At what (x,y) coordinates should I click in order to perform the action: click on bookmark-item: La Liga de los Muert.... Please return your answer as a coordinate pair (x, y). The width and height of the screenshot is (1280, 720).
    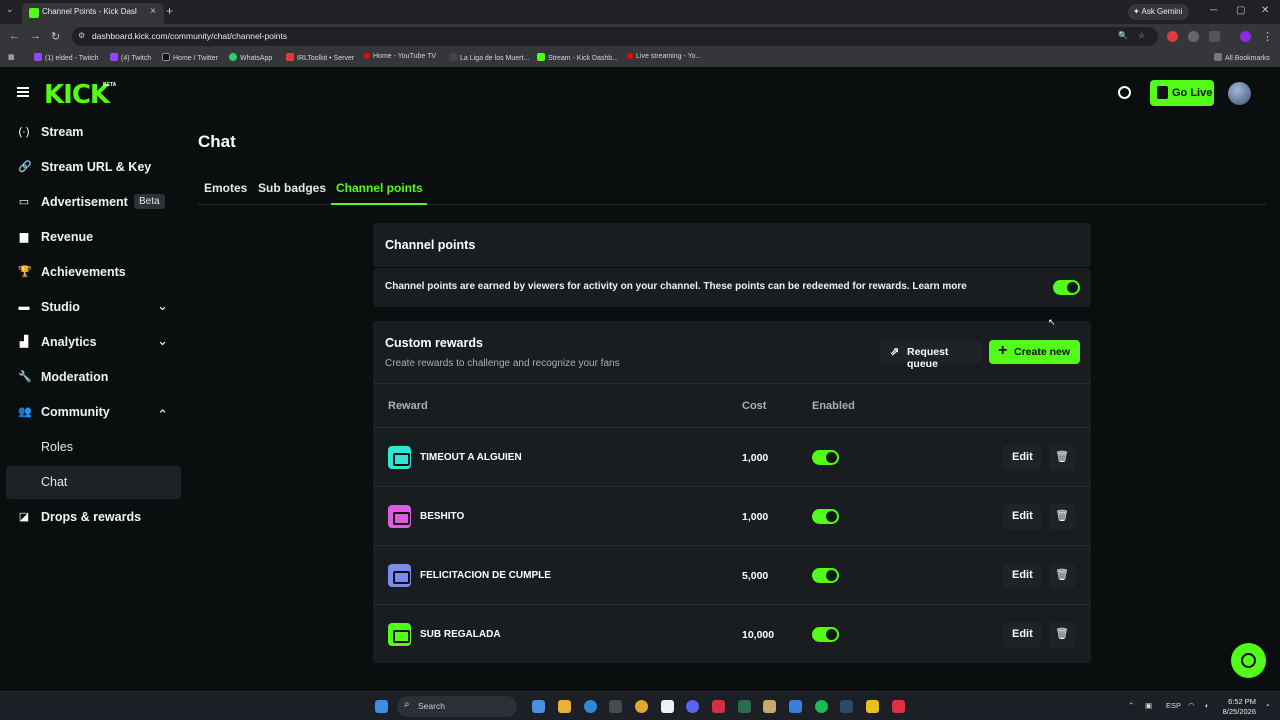
    Looking at the image, I should click on (489, 57).